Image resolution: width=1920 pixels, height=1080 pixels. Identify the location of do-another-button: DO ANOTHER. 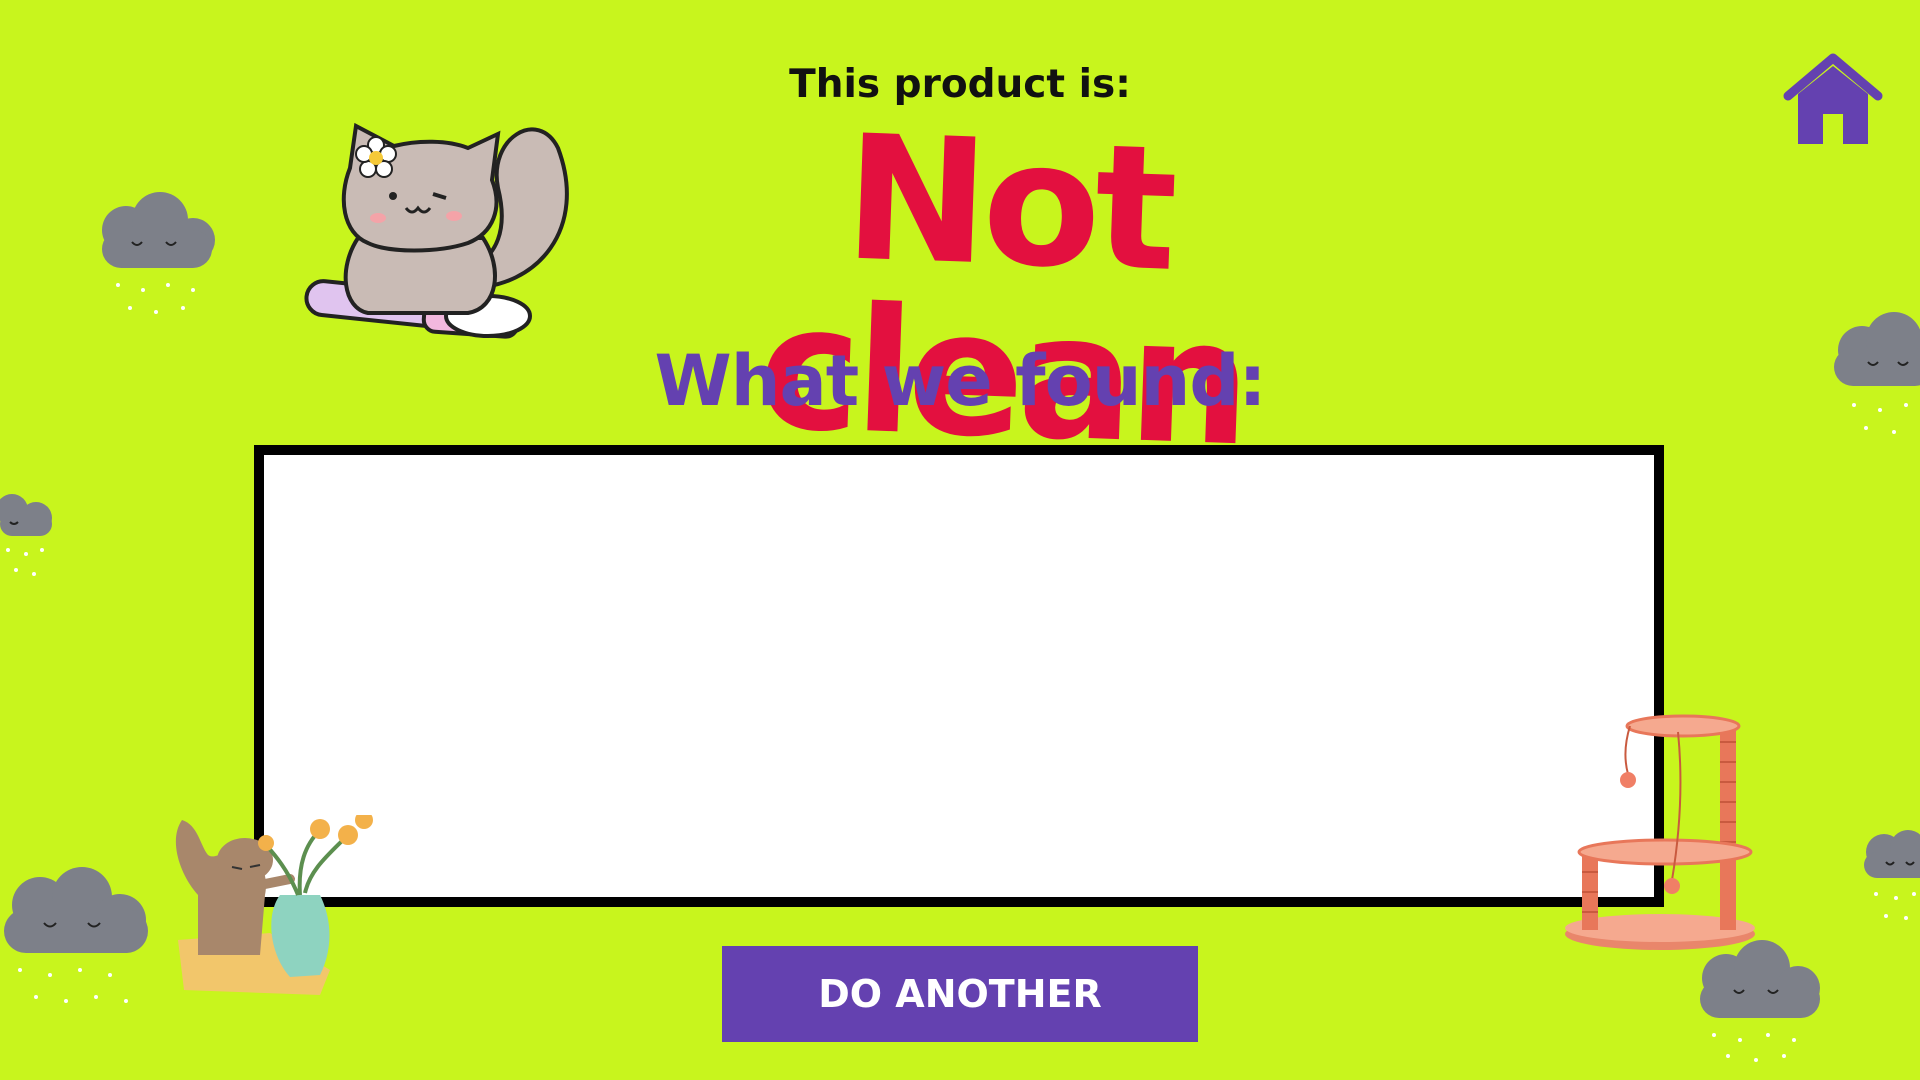
(960, 994).